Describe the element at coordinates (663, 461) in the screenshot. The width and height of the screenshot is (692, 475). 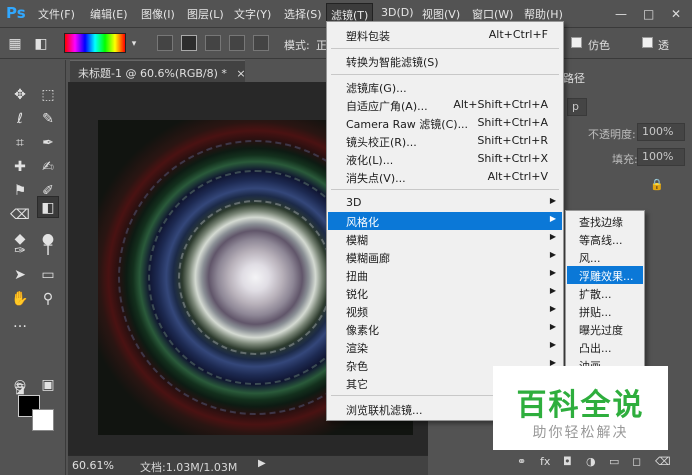
I see `trash-icon: ⌫` at that location.